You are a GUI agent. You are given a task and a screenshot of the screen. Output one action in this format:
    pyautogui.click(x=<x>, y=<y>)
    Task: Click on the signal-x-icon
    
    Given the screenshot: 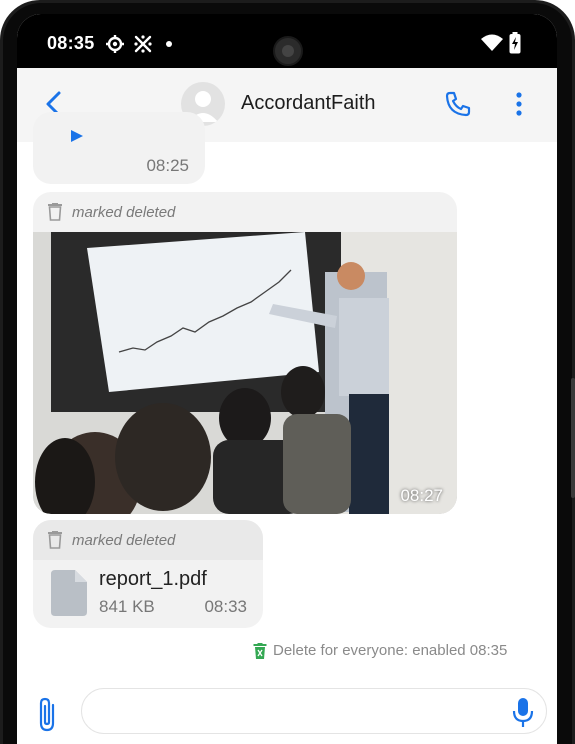 What is the action you would take?
    pyautogui.click(x=143, y=44)
    